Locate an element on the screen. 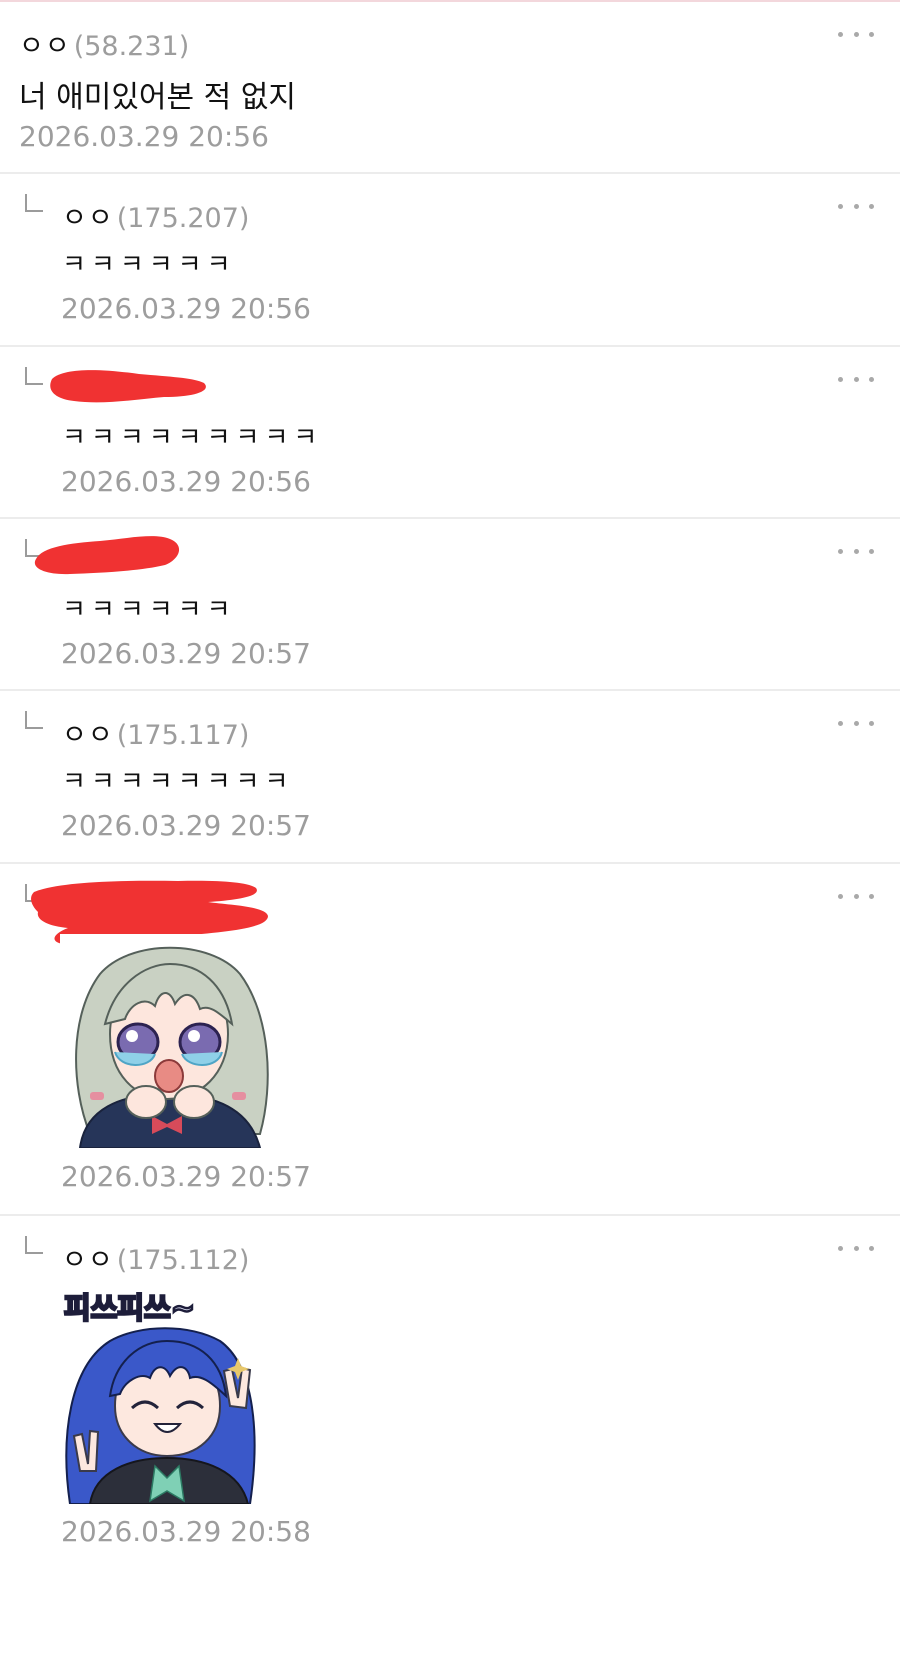 Image resolution: width=900 pixels, height=1654 pixels. comment-author: ㅇㅇ (175.112) is located at coordinates (155, 1257).